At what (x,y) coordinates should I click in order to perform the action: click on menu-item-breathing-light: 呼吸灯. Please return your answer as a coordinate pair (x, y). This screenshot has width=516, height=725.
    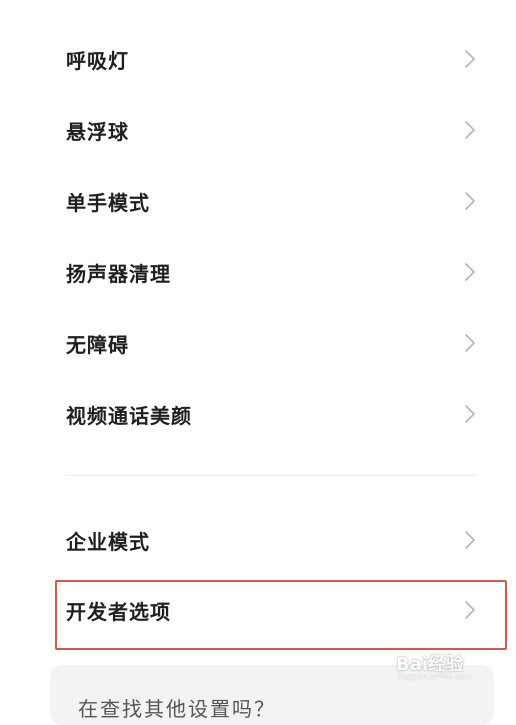
    Looking at the image, I should click on (273, 59).